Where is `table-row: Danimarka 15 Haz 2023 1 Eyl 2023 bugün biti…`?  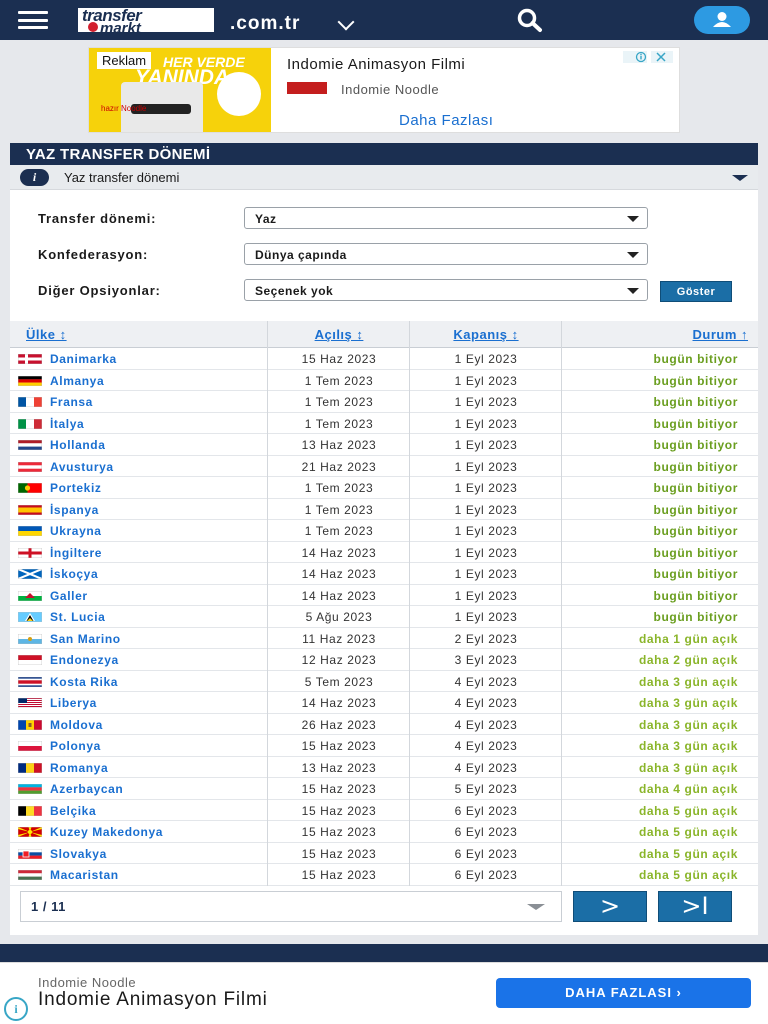 table-row: Danimarka 15 Haz 2023 1 Eyl 2023 bugün biti… is located at coordinates (384, 359).